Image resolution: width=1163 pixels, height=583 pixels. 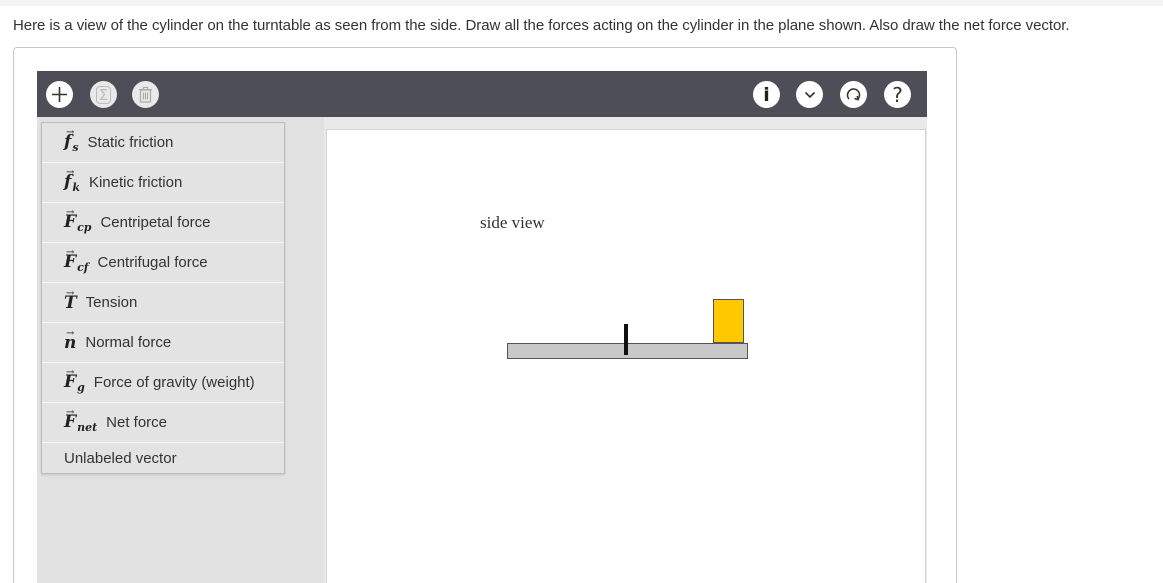 I want to click on menu-item-label: Unlabeled vector, so click(x=120, y=458).